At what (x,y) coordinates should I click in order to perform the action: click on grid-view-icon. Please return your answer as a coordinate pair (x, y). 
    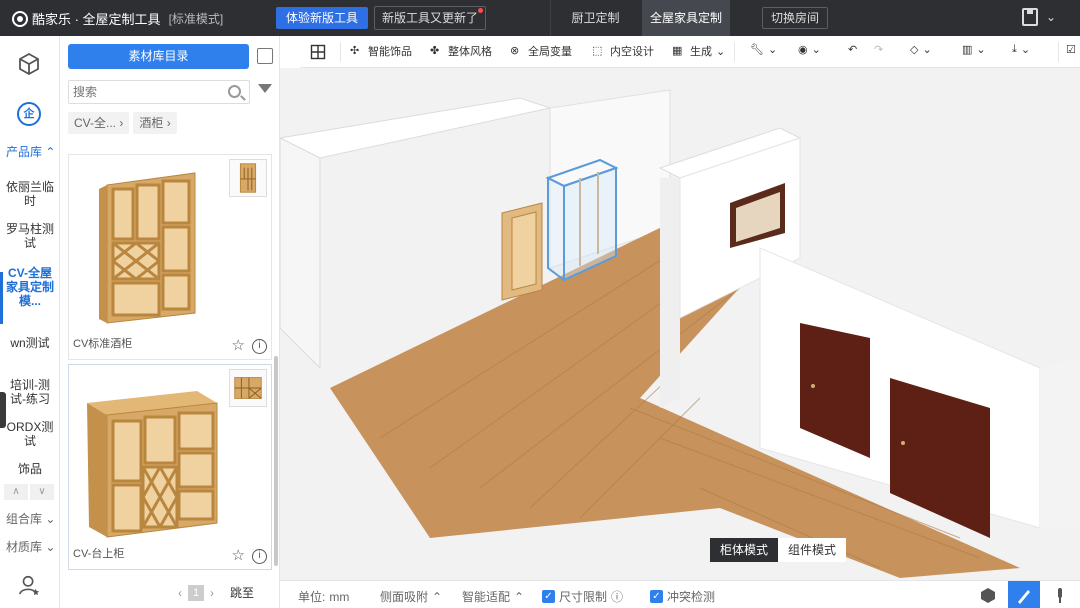
    Looking at the image, I should click on (318, 52).